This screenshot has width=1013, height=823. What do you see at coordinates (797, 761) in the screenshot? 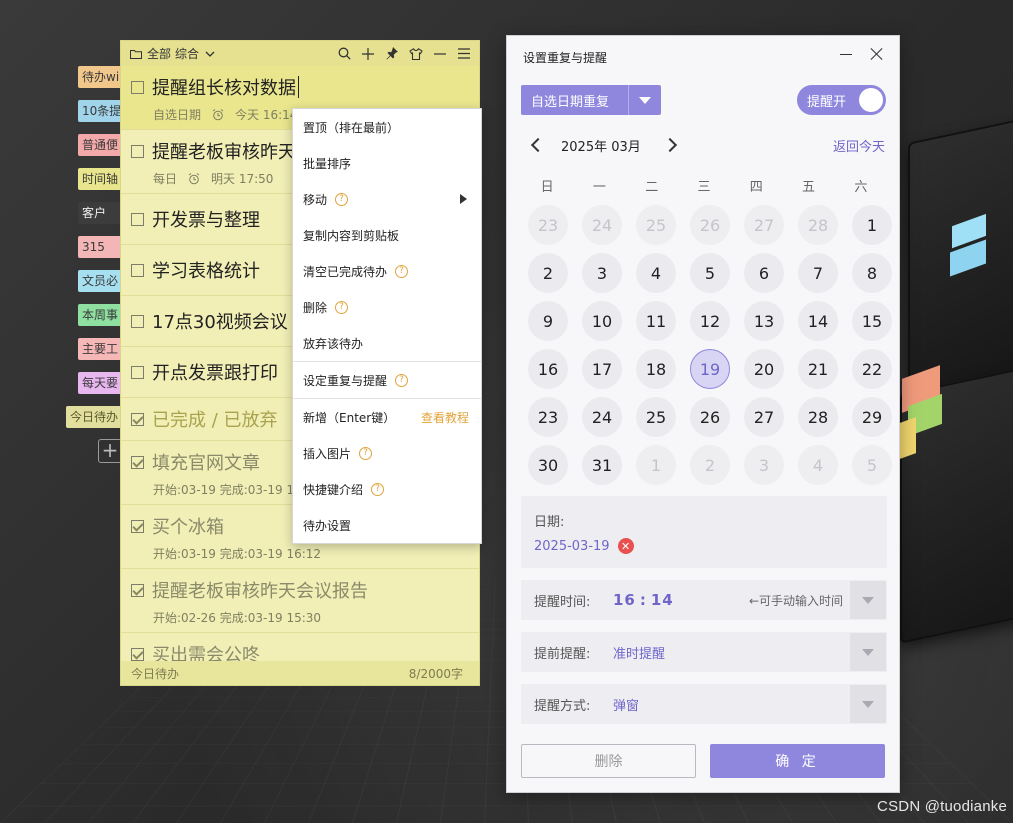
I see `confirm-button: 确 定` at bounding box center [797, 761].